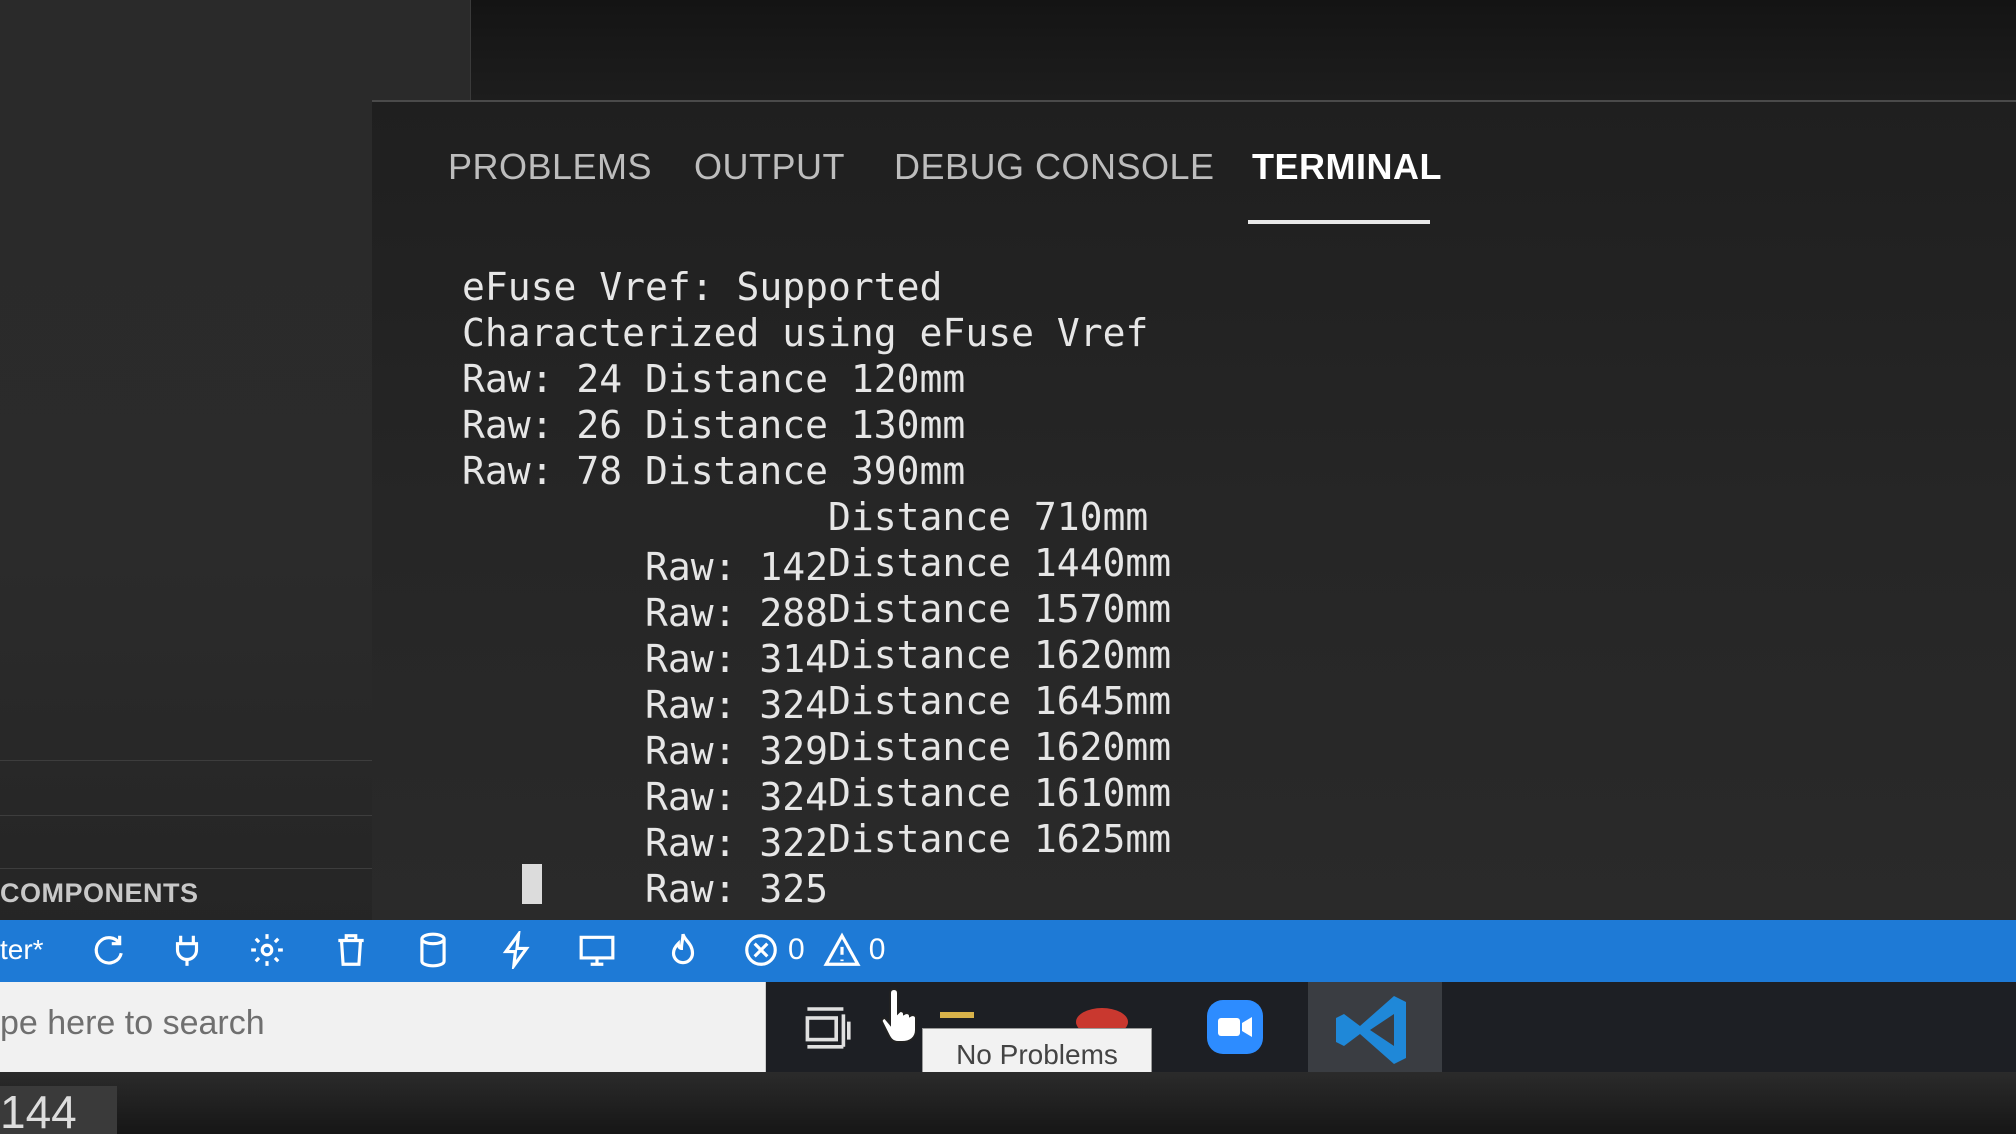 This screenshot has height=1134, width=2016. I want to click on status-problems: 0 0, so click(813, 950).